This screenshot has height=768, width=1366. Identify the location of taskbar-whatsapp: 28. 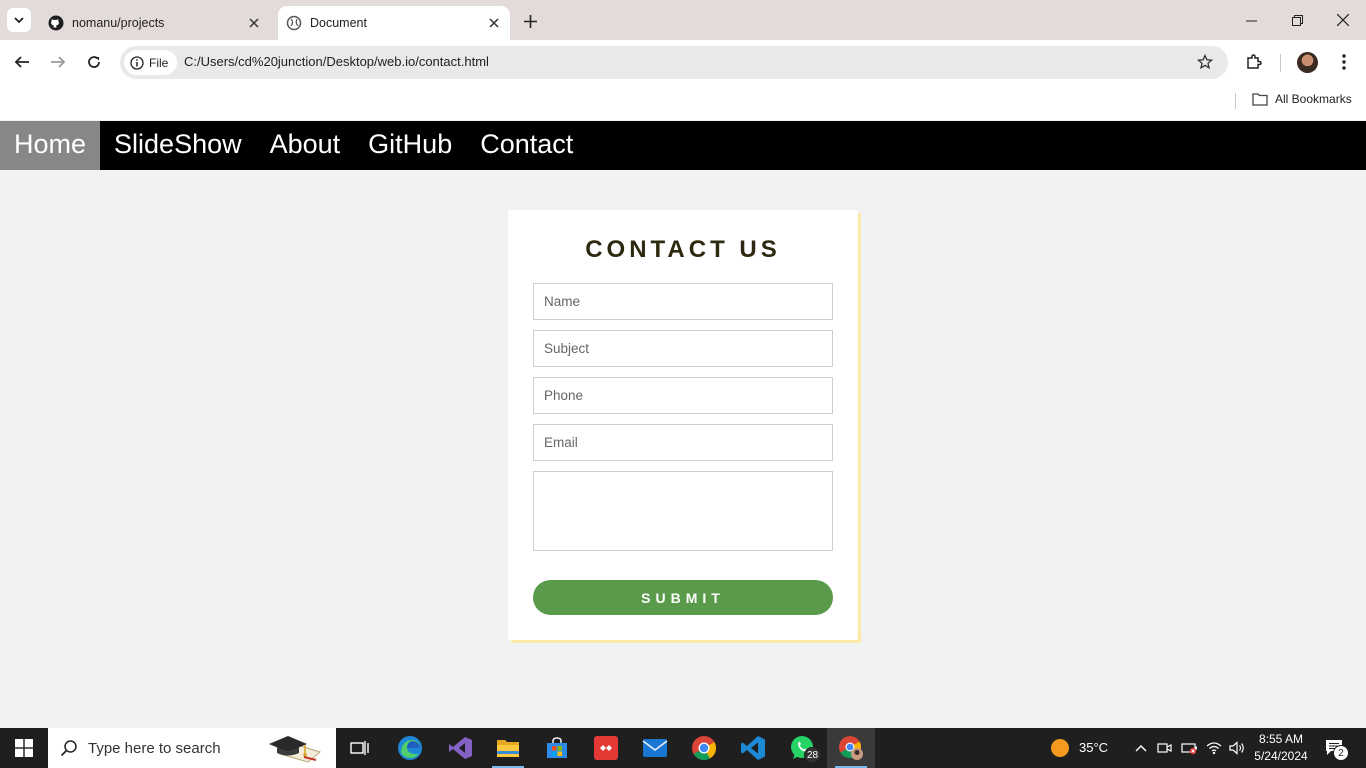
(802, 748).